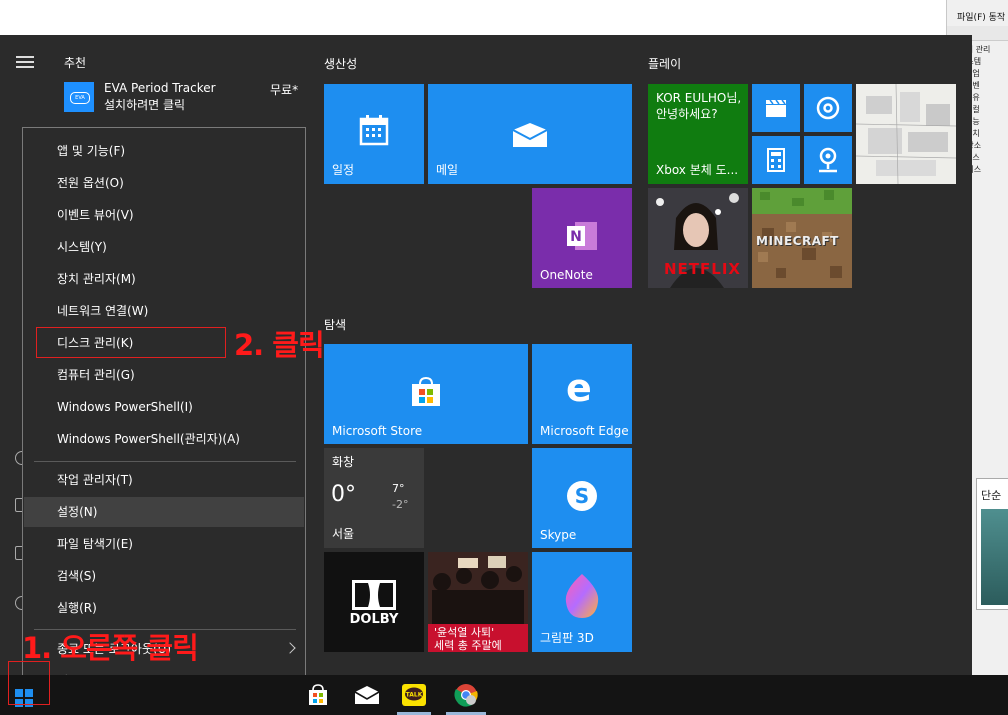 The image size is (1008, 715). I want to click on tile-paint3d: 그림판 3D, so click(582, 602).